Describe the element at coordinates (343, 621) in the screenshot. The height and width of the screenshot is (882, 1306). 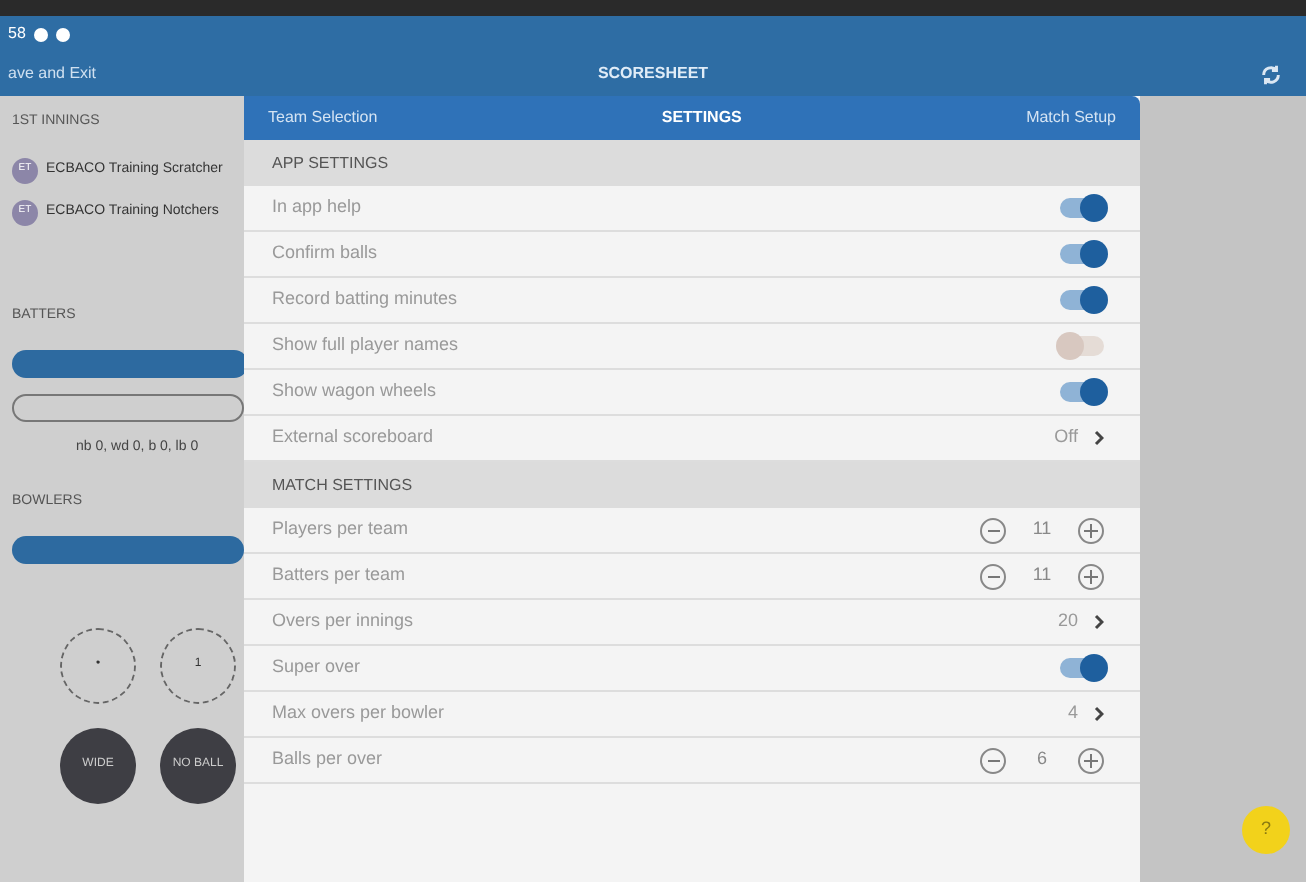
I see `setting-label: Overs per innings` at that location.